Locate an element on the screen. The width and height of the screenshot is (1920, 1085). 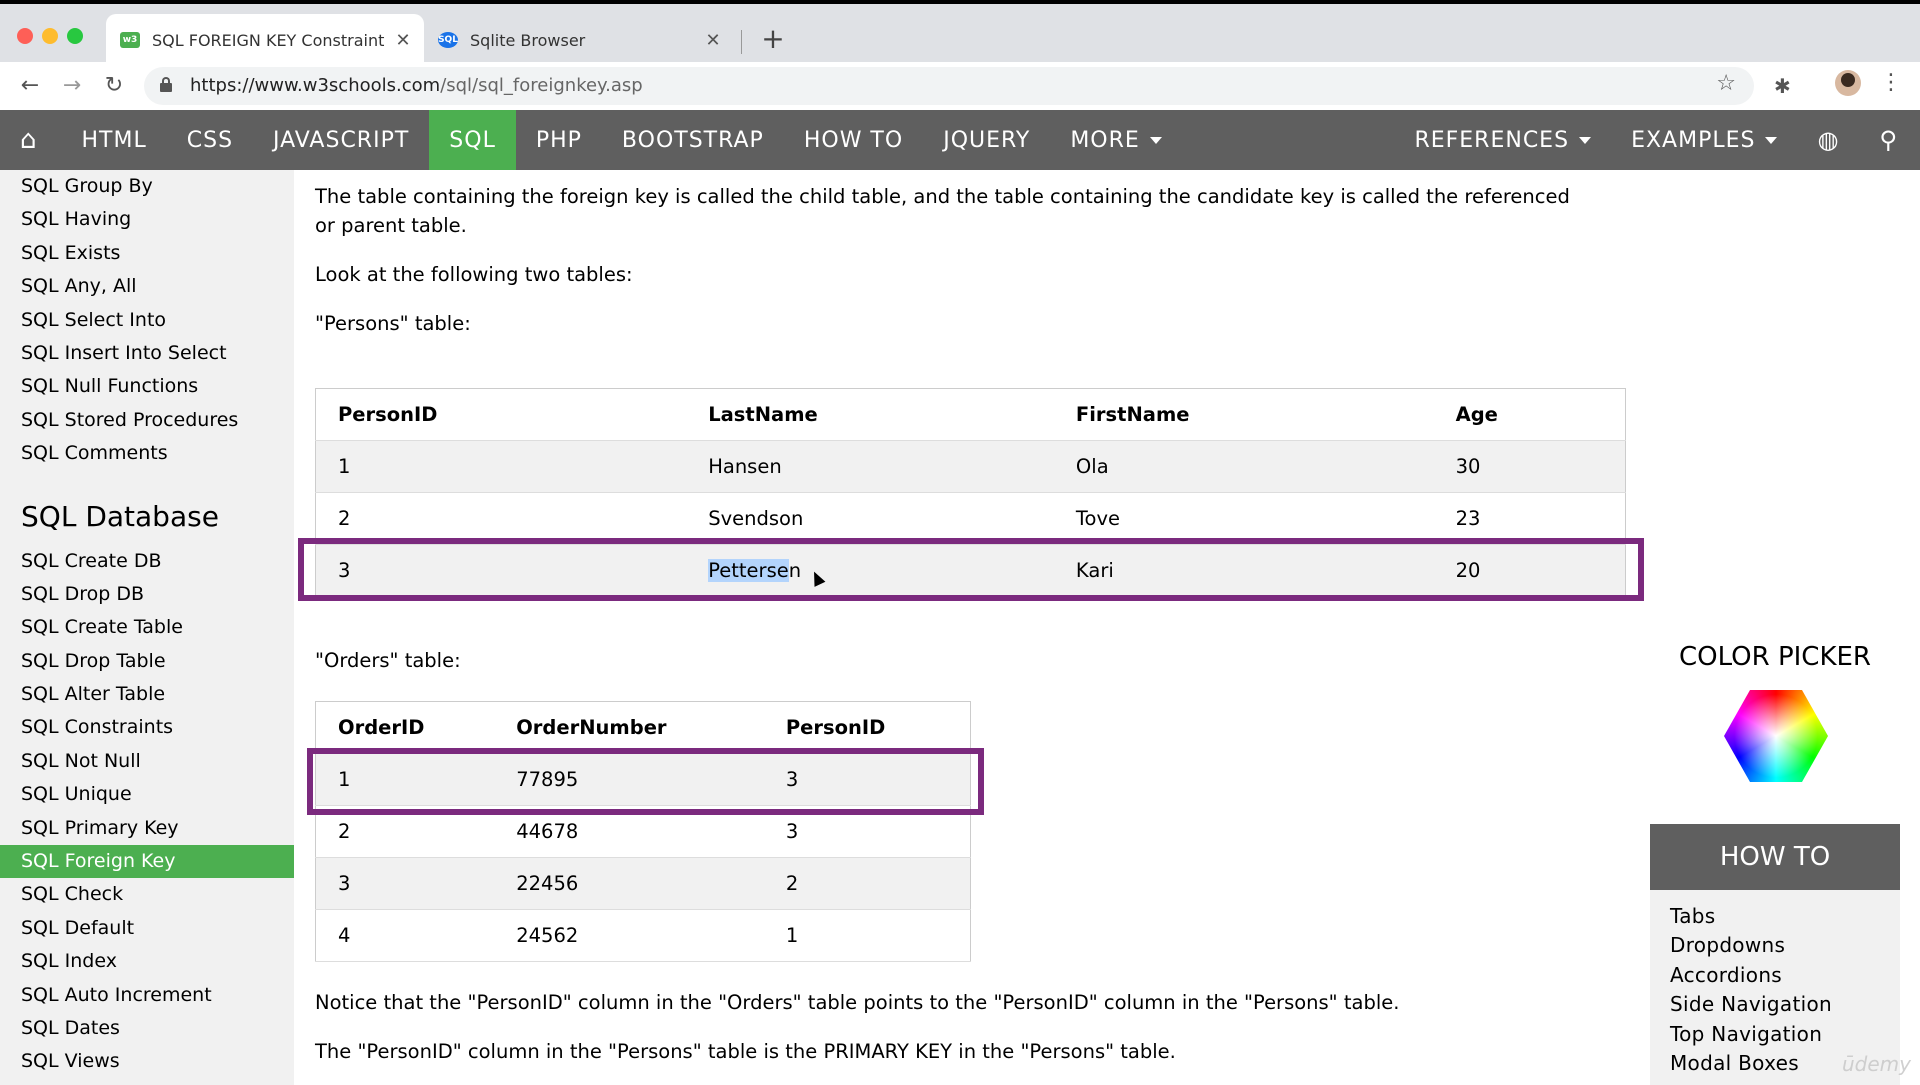
table-cell: 4 is located at coordinates (405, 935).